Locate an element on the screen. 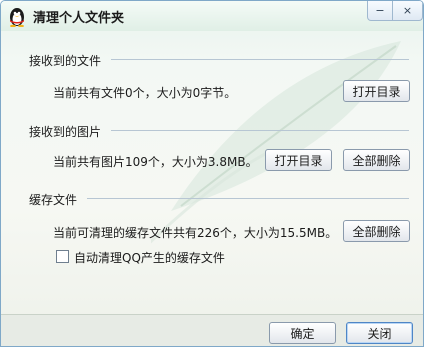  delete-all-images-button: 全部删除 is located at coordinates (376, 160).